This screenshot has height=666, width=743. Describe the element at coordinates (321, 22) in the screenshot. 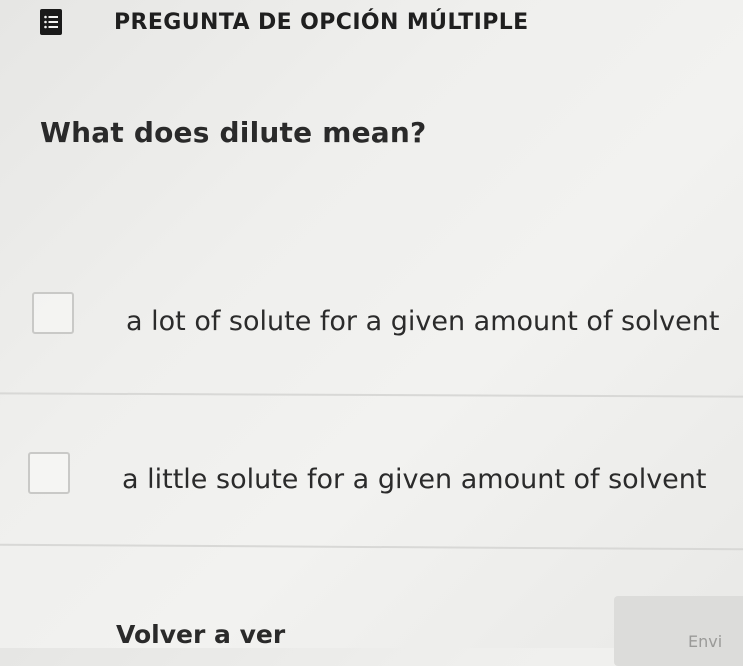

I see `question-type-title: PREGUNTA DE OPCIÓN MÚLTIPLE` at that location.